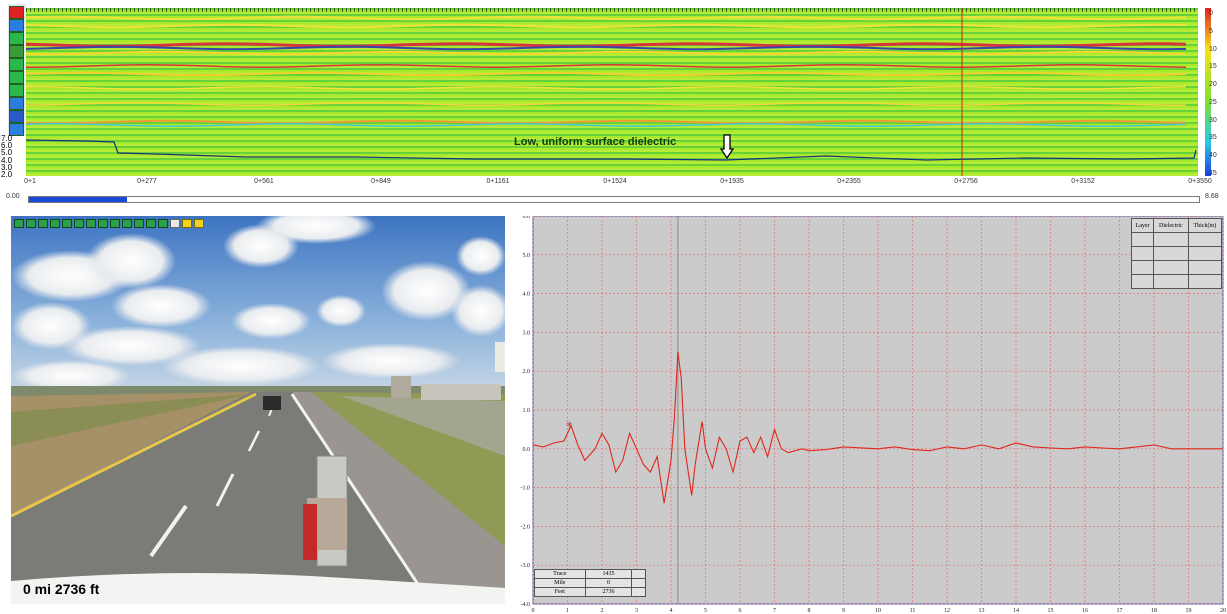  Describe the element at coordinates (740, 611) in the screenshot. I see `x-tick-label: 6` at that location.